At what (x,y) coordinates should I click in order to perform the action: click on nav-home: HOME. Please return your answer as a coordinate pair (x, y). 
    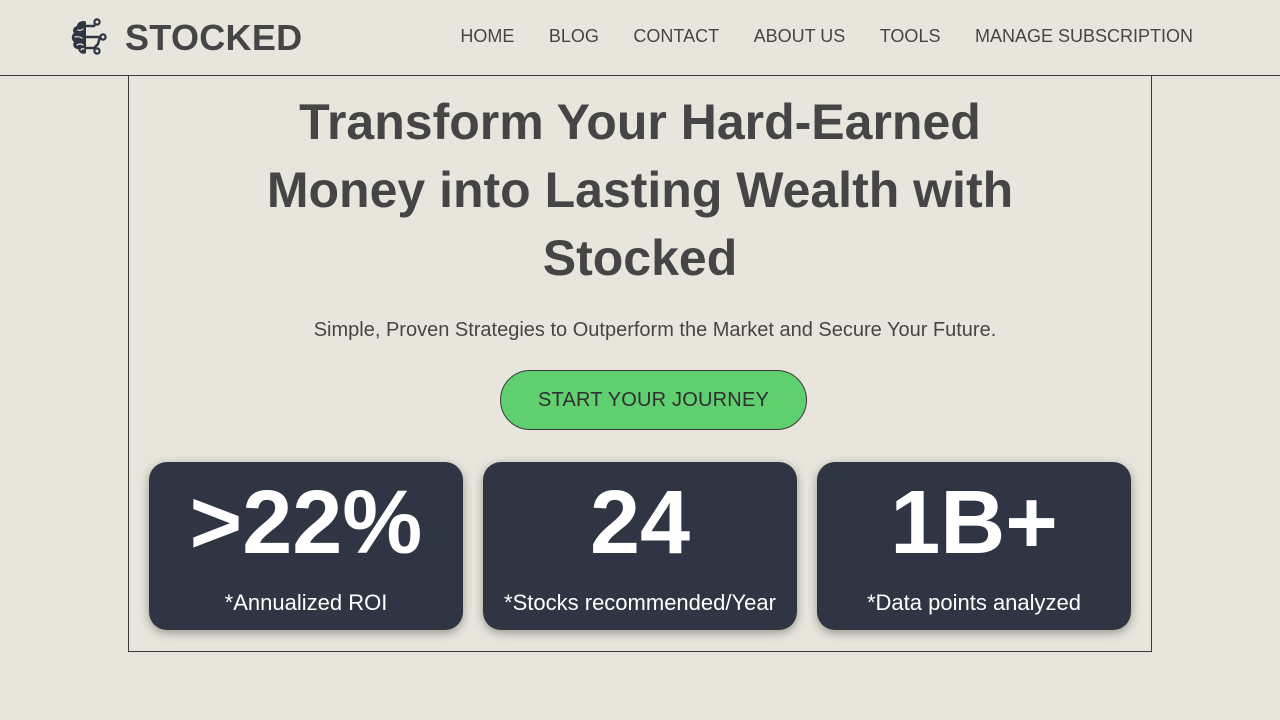
    Looking at the image, I should click on (487, 36).